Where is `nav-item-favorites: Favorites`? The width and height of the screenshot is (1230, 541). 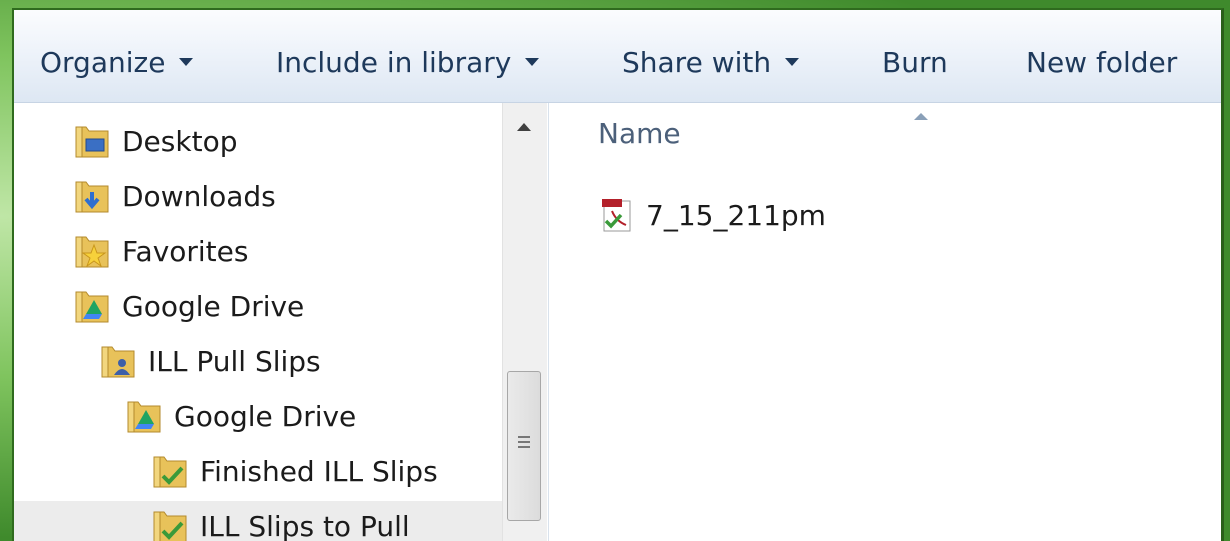 nav-item-favorites: Favorites is located at coordinates (160, 251).